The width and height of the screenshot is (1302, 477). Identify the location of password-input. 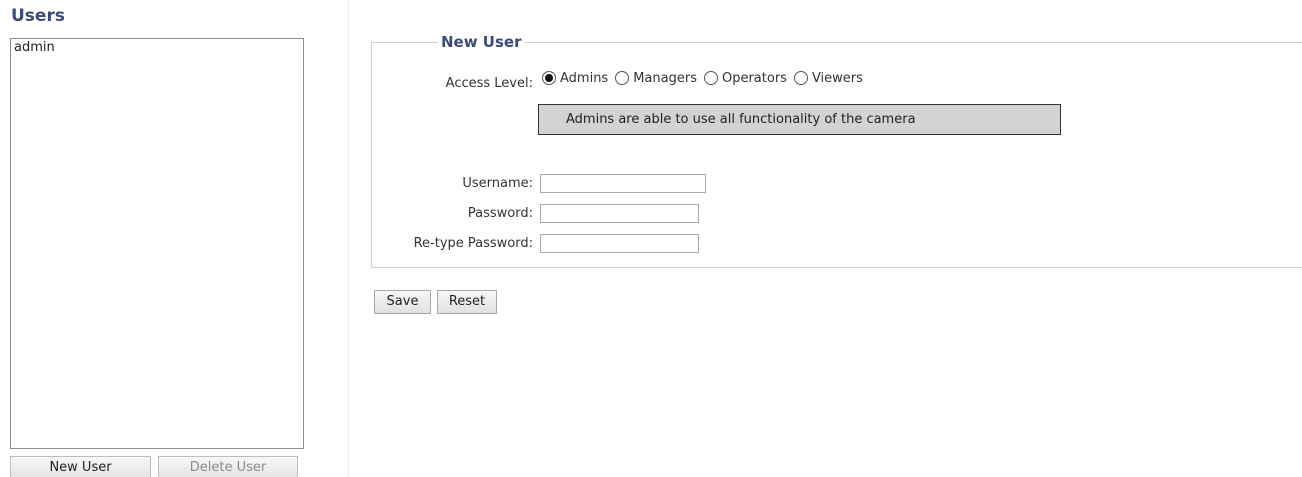
(619, 213).